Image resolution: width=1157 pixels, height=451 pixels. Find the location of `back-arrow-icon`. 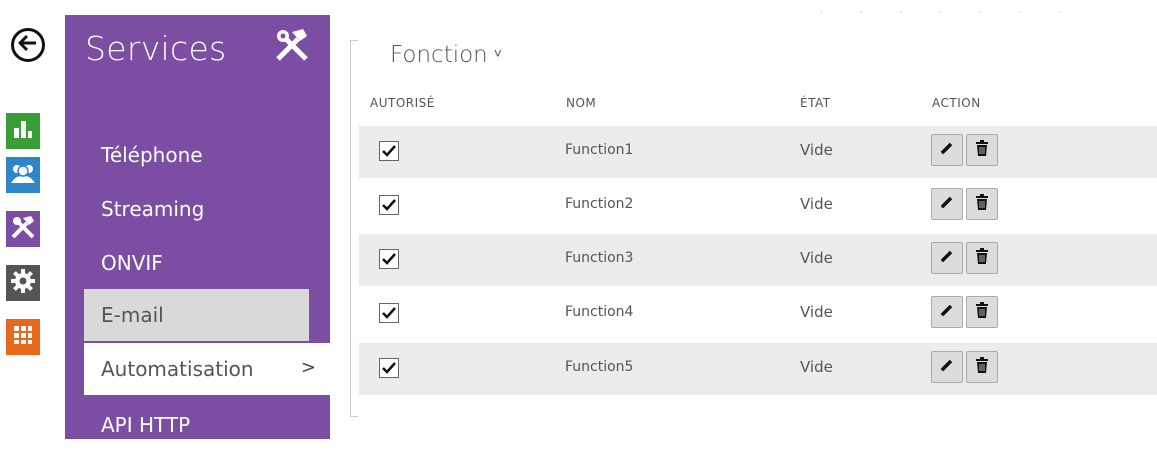

back-arrow-icon is located at coordinates (28, 45).